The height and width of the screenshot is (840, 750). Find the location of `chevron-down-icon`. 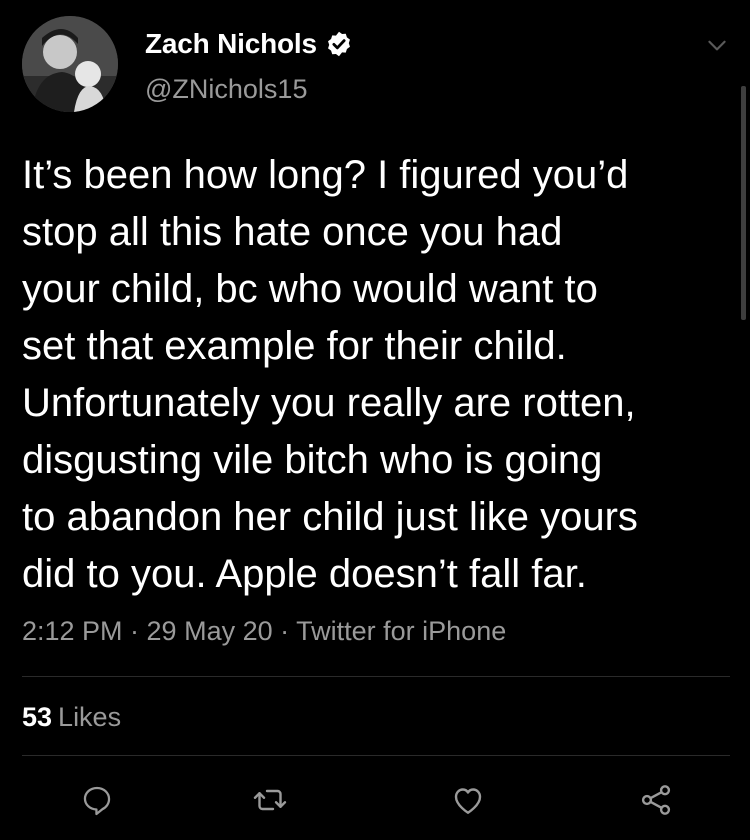

chevron-down-icon is located at coordinates (717, 45).